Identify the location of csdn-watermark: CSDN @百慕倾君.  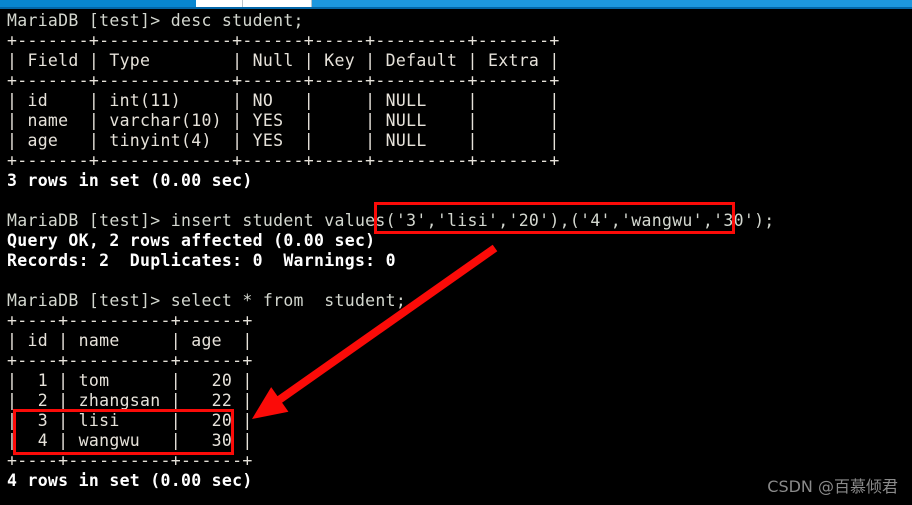
(832, 486).